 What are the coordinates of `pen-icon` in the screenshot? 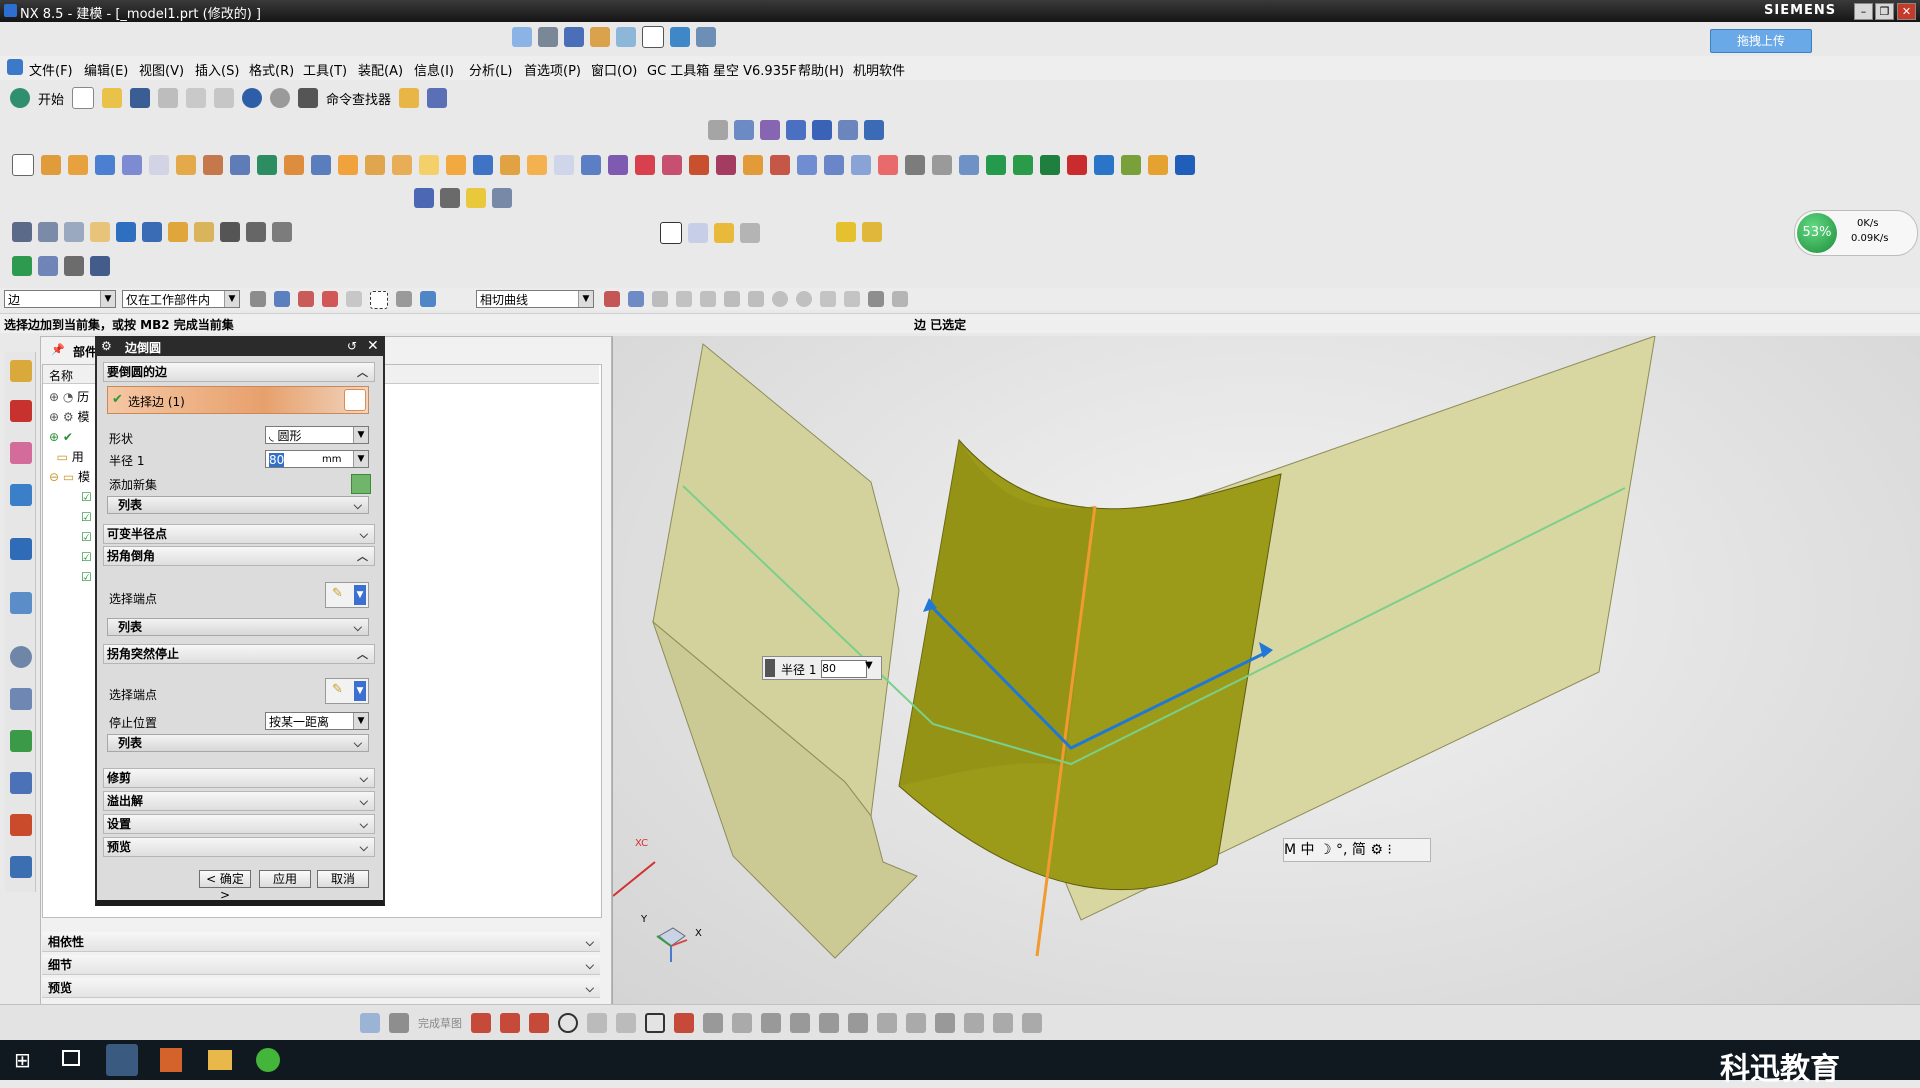 It's located at (450, 198).